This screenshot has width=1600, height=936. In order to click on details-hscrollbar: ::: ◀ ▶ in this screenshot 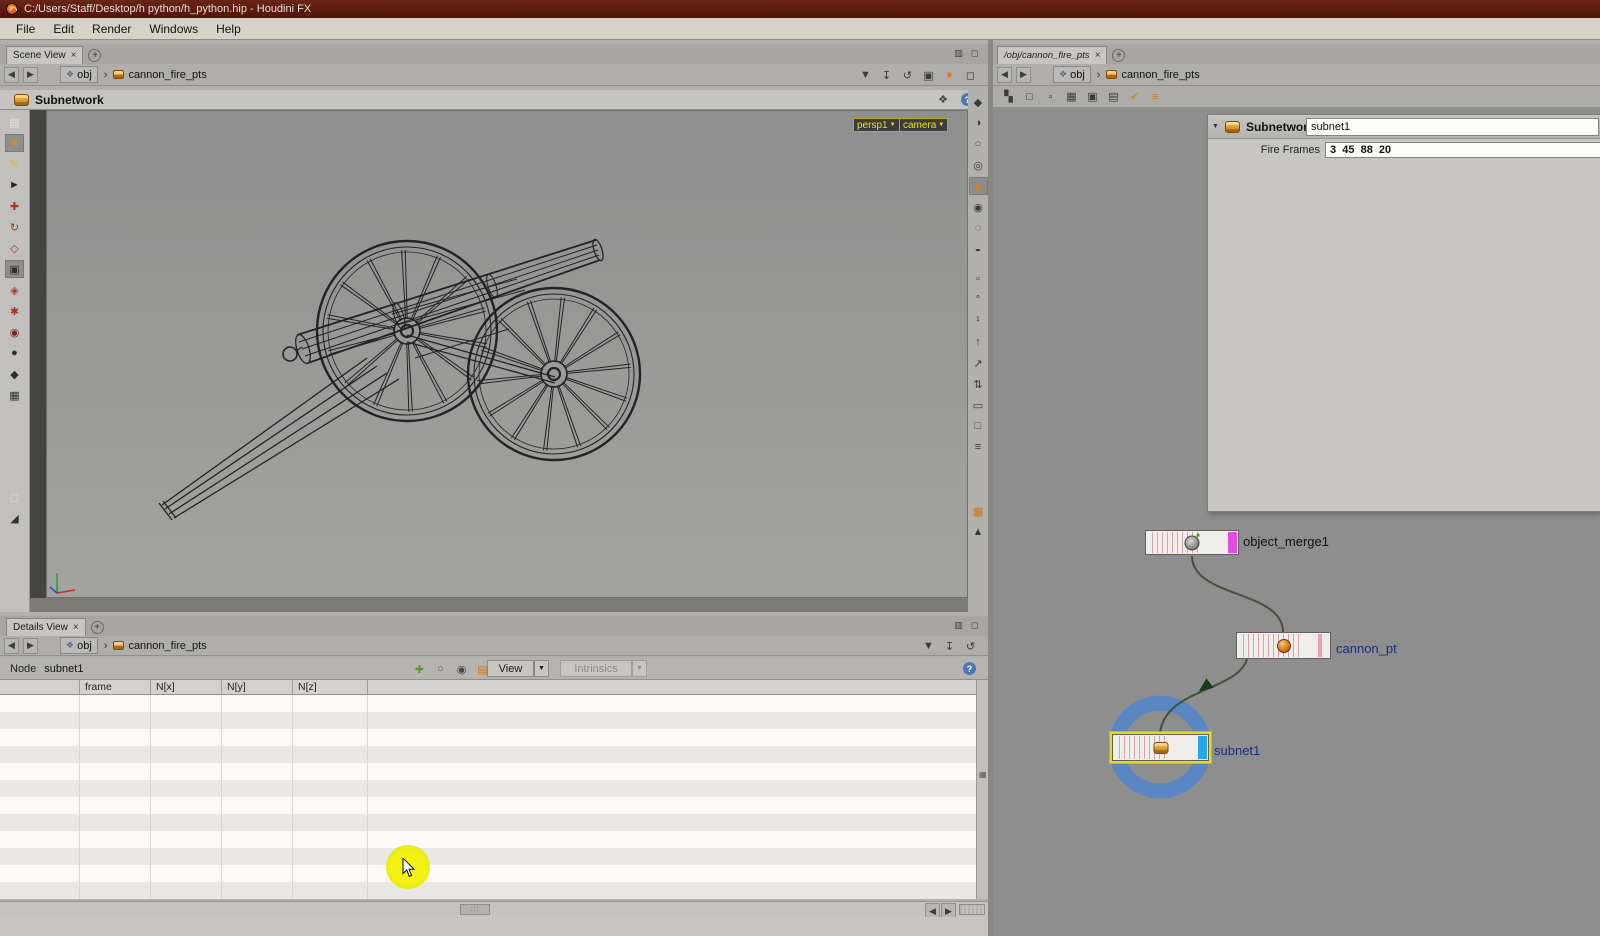, I will do `click(494, 910)`.